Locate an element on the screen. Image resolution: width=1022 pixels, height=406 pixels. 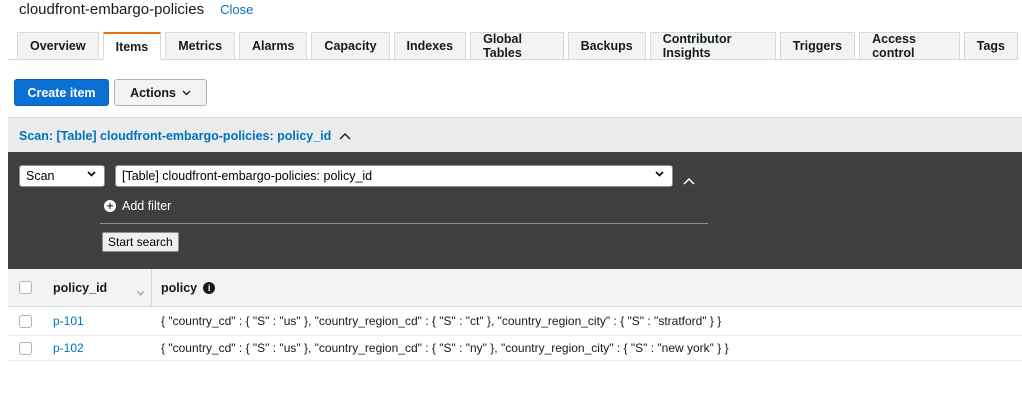
tab-contributor-insights: Contributor Insights is located at coordinates (712, 46).